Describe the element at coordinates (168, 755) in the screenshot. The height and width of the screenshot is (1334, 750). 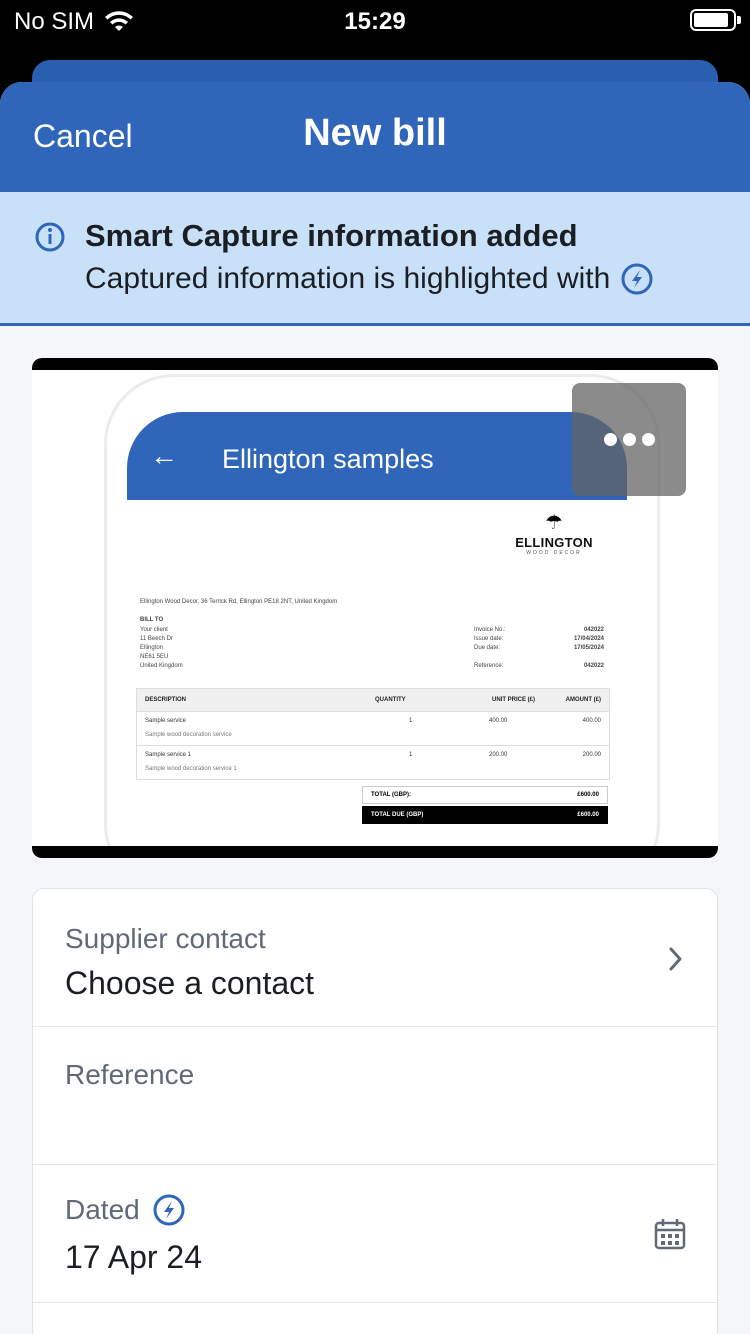
I see `line-desc: Sample service 1` at that location.